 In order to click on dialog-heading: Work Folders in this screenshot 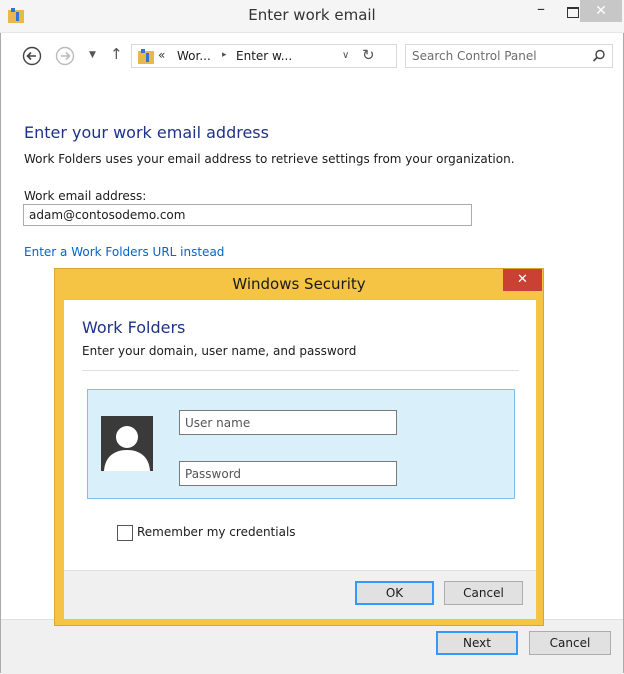, I will do `click(134, 327)`.